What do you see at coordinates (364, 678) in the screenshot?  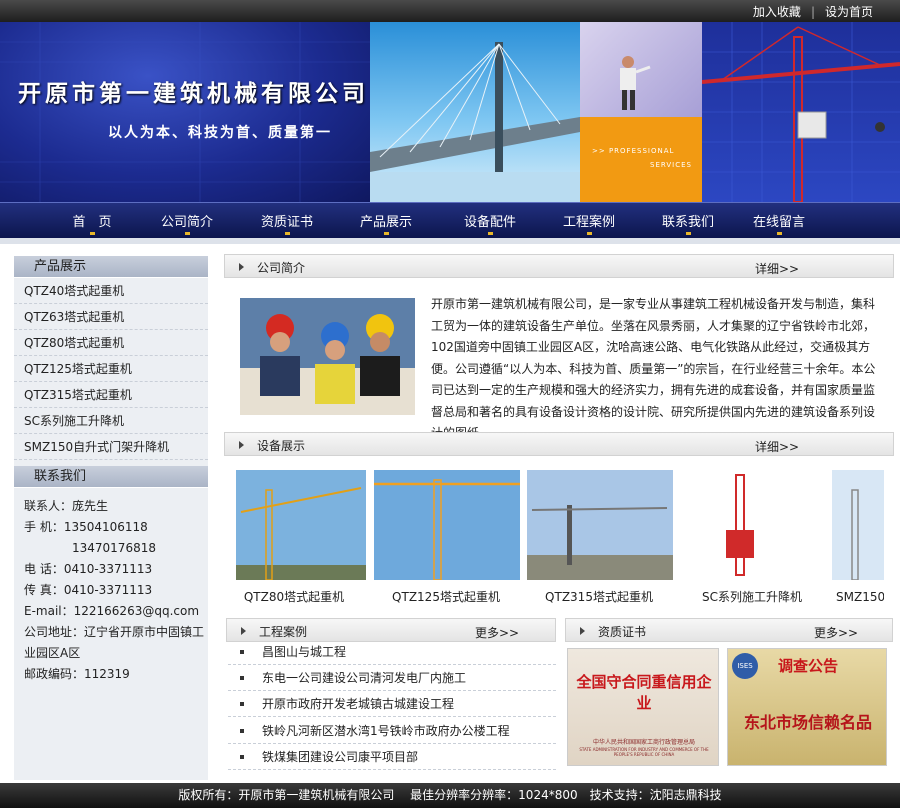 I see `case-item-title: 东电一公司建设公司清河发电厂内施工` at bounding box center [364, 678].